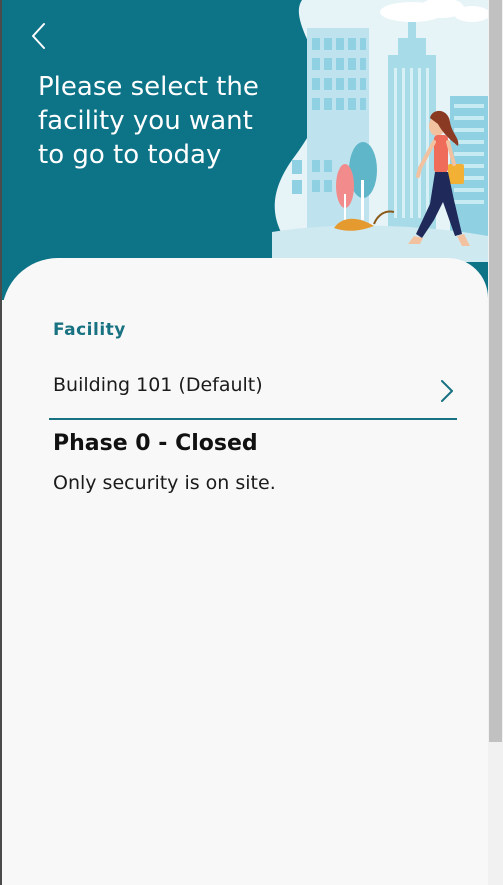 Image resolution: width=503 pixels, height=885 pixels. I want to click on scrollbar-thumb, so click(495, 371).